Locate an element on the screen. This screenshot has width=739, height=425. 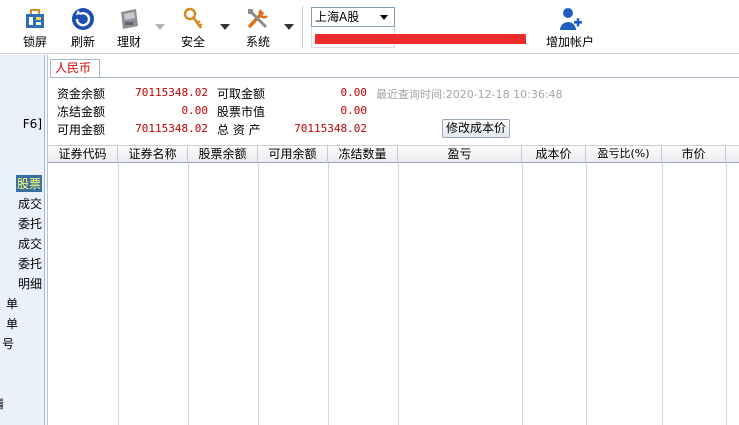
left-nav-panel: F6] 股票 成交 委托 成交 委托 明细 单 单 号 情 is located at coordinates (22, 240).